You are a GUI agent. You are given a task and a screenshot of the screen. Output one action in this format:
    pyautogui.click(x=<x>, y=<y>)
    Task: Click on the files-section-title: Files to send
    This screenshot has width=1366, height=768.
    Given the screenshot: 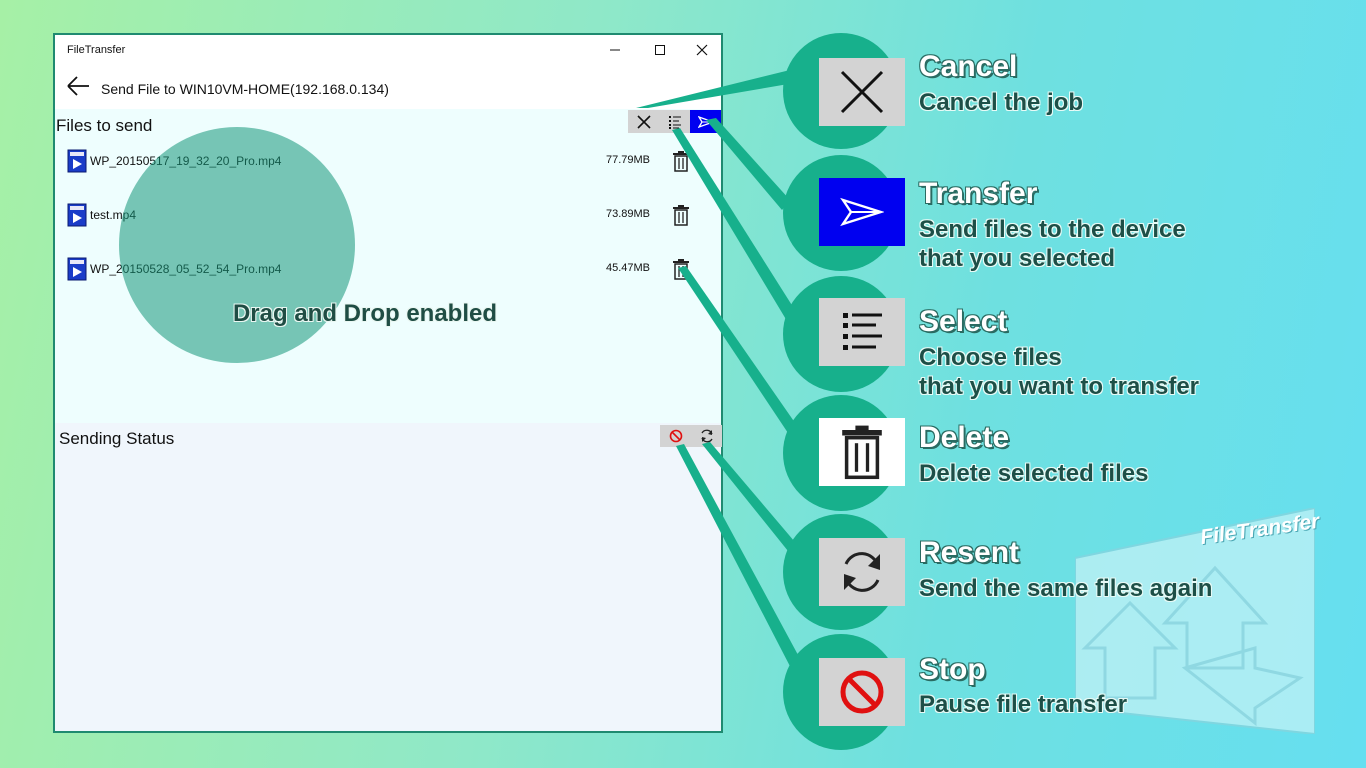 What is the action you would take?
    pyautogui.click(x=104, y=125)
    